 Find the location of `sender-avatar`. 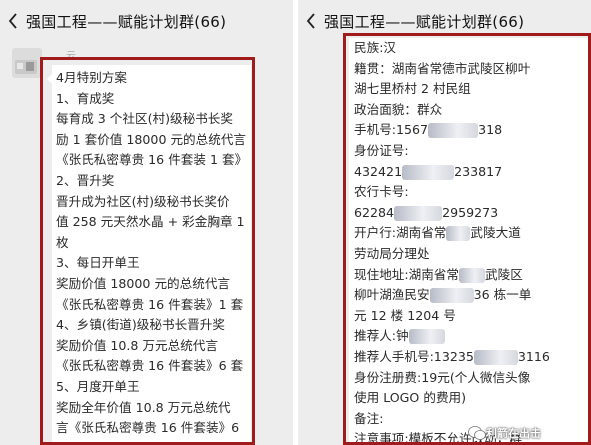

sender-avatar is located at coordinates (27, 63).